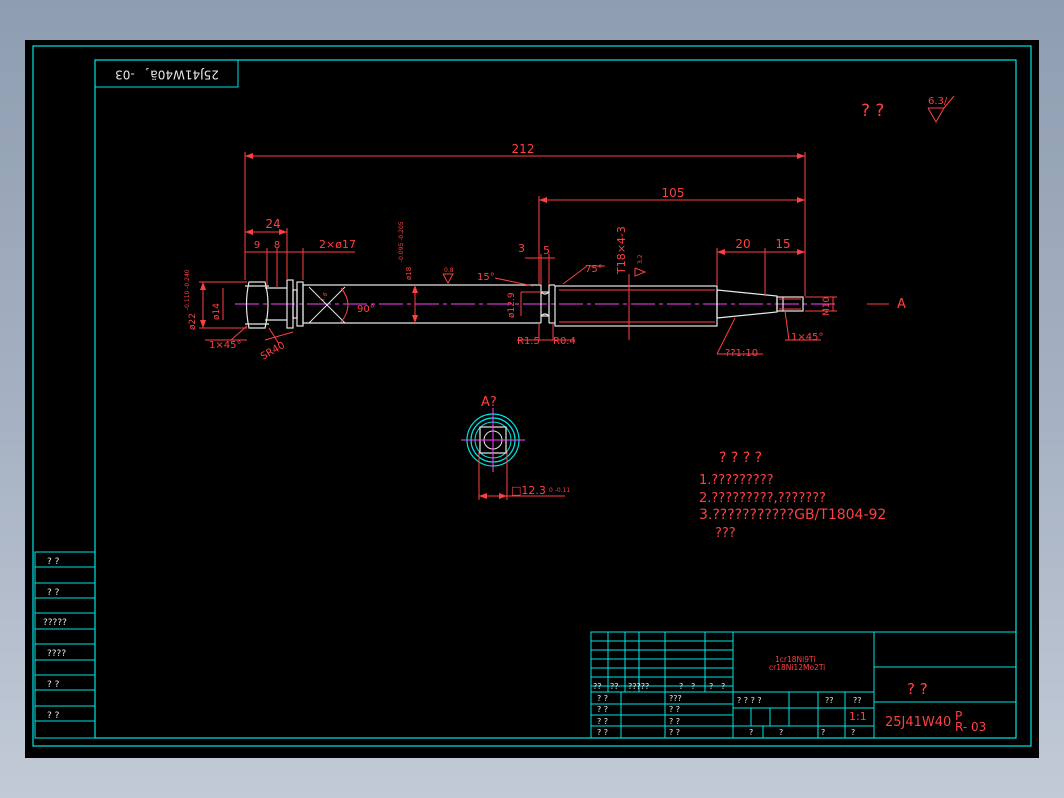  What do you see at coordinates (918, 722) in the screenshot?
I see `drawing-code: 25J41W40` at bounding box center [918, 722].